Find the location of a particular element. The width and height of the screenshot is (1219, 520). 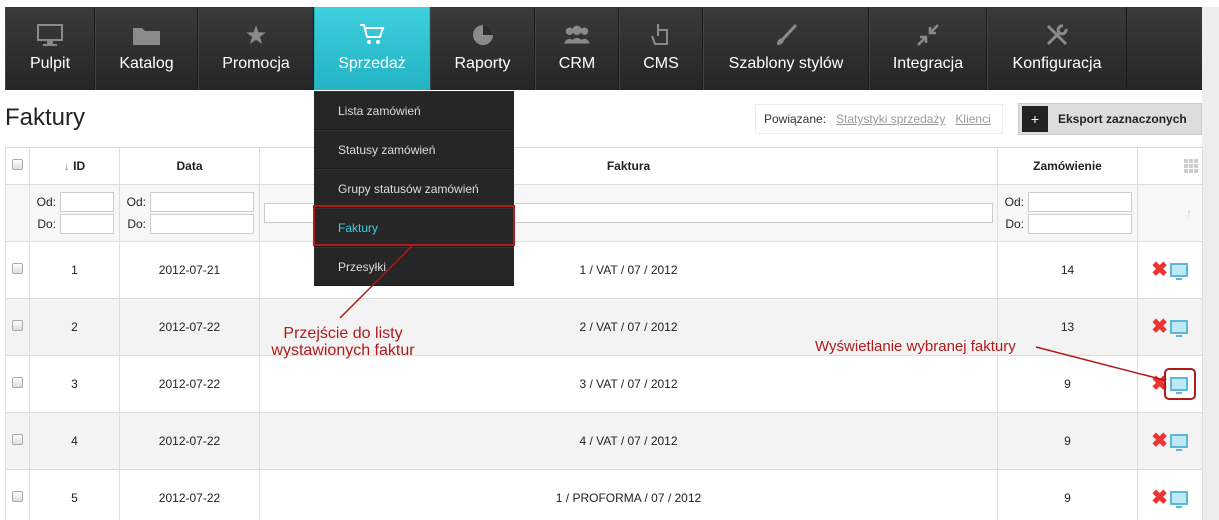

related-label: Powiązane: is located at coordinates (795, 119).